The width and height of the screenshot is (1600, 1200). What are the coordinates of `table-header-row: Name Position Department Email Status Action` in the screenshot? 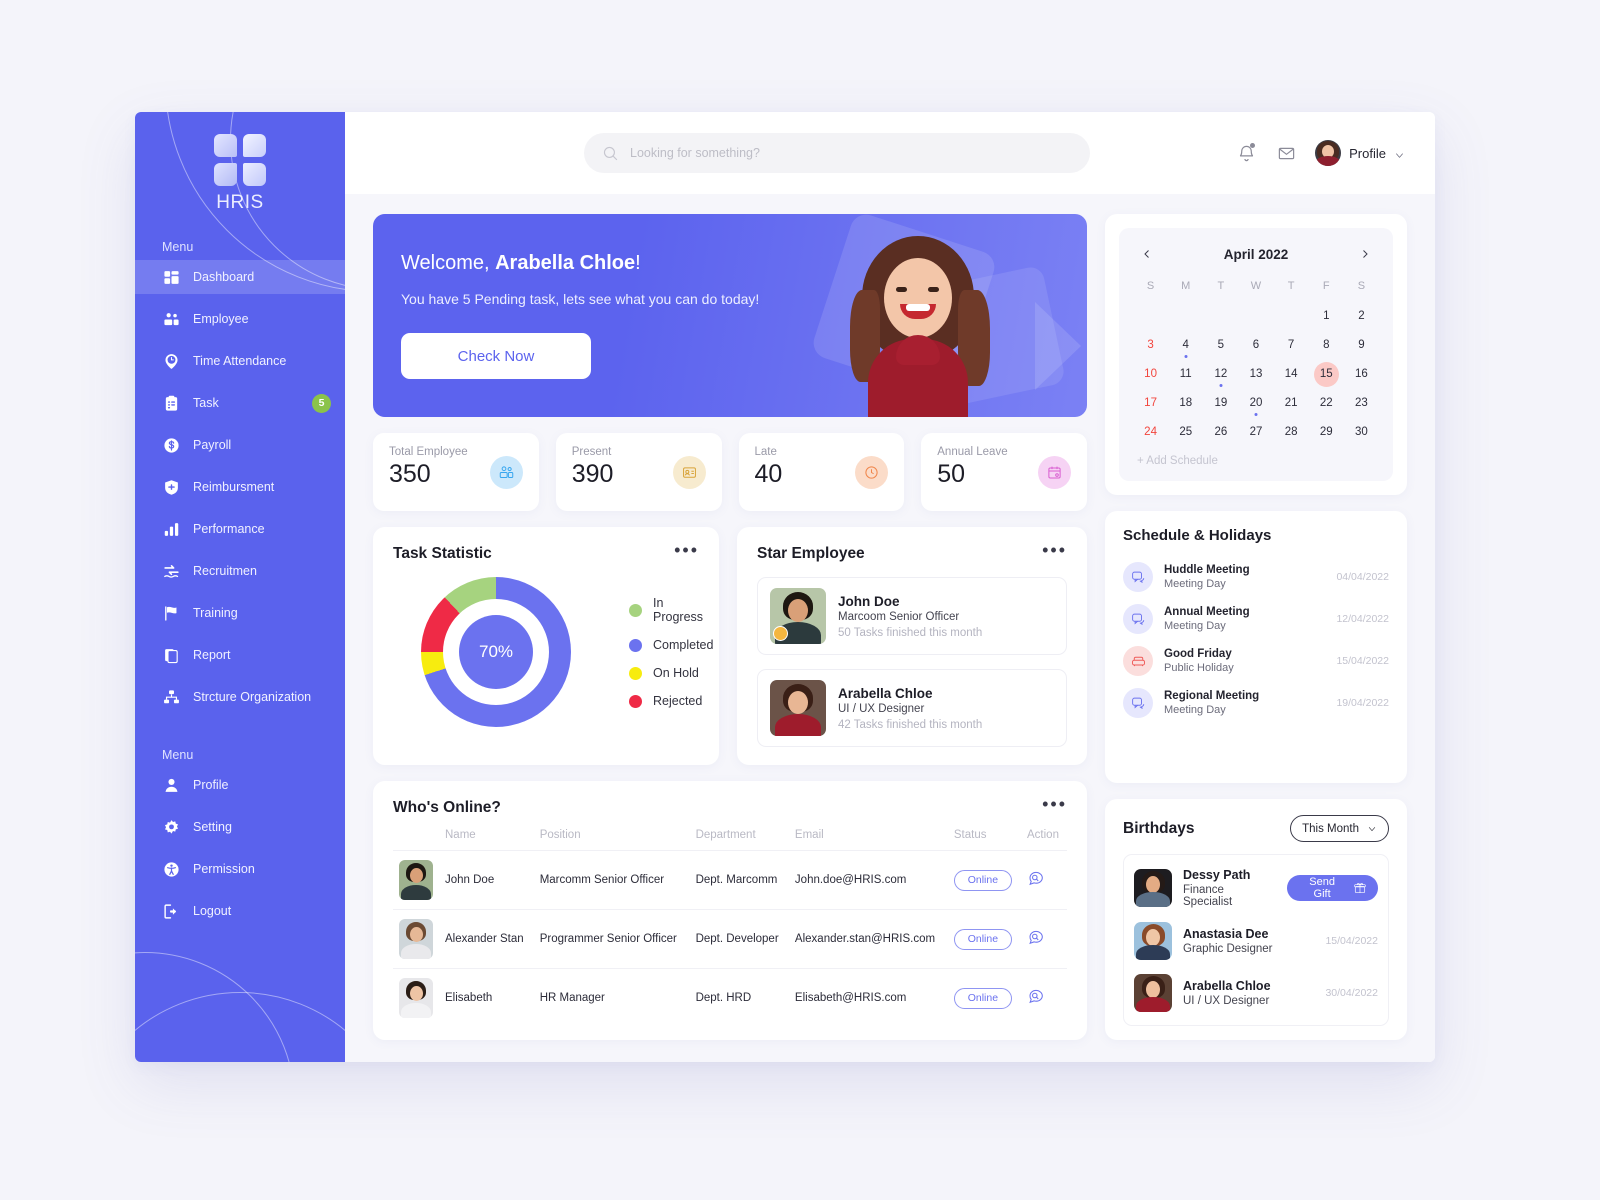 It's located at (730, 840).